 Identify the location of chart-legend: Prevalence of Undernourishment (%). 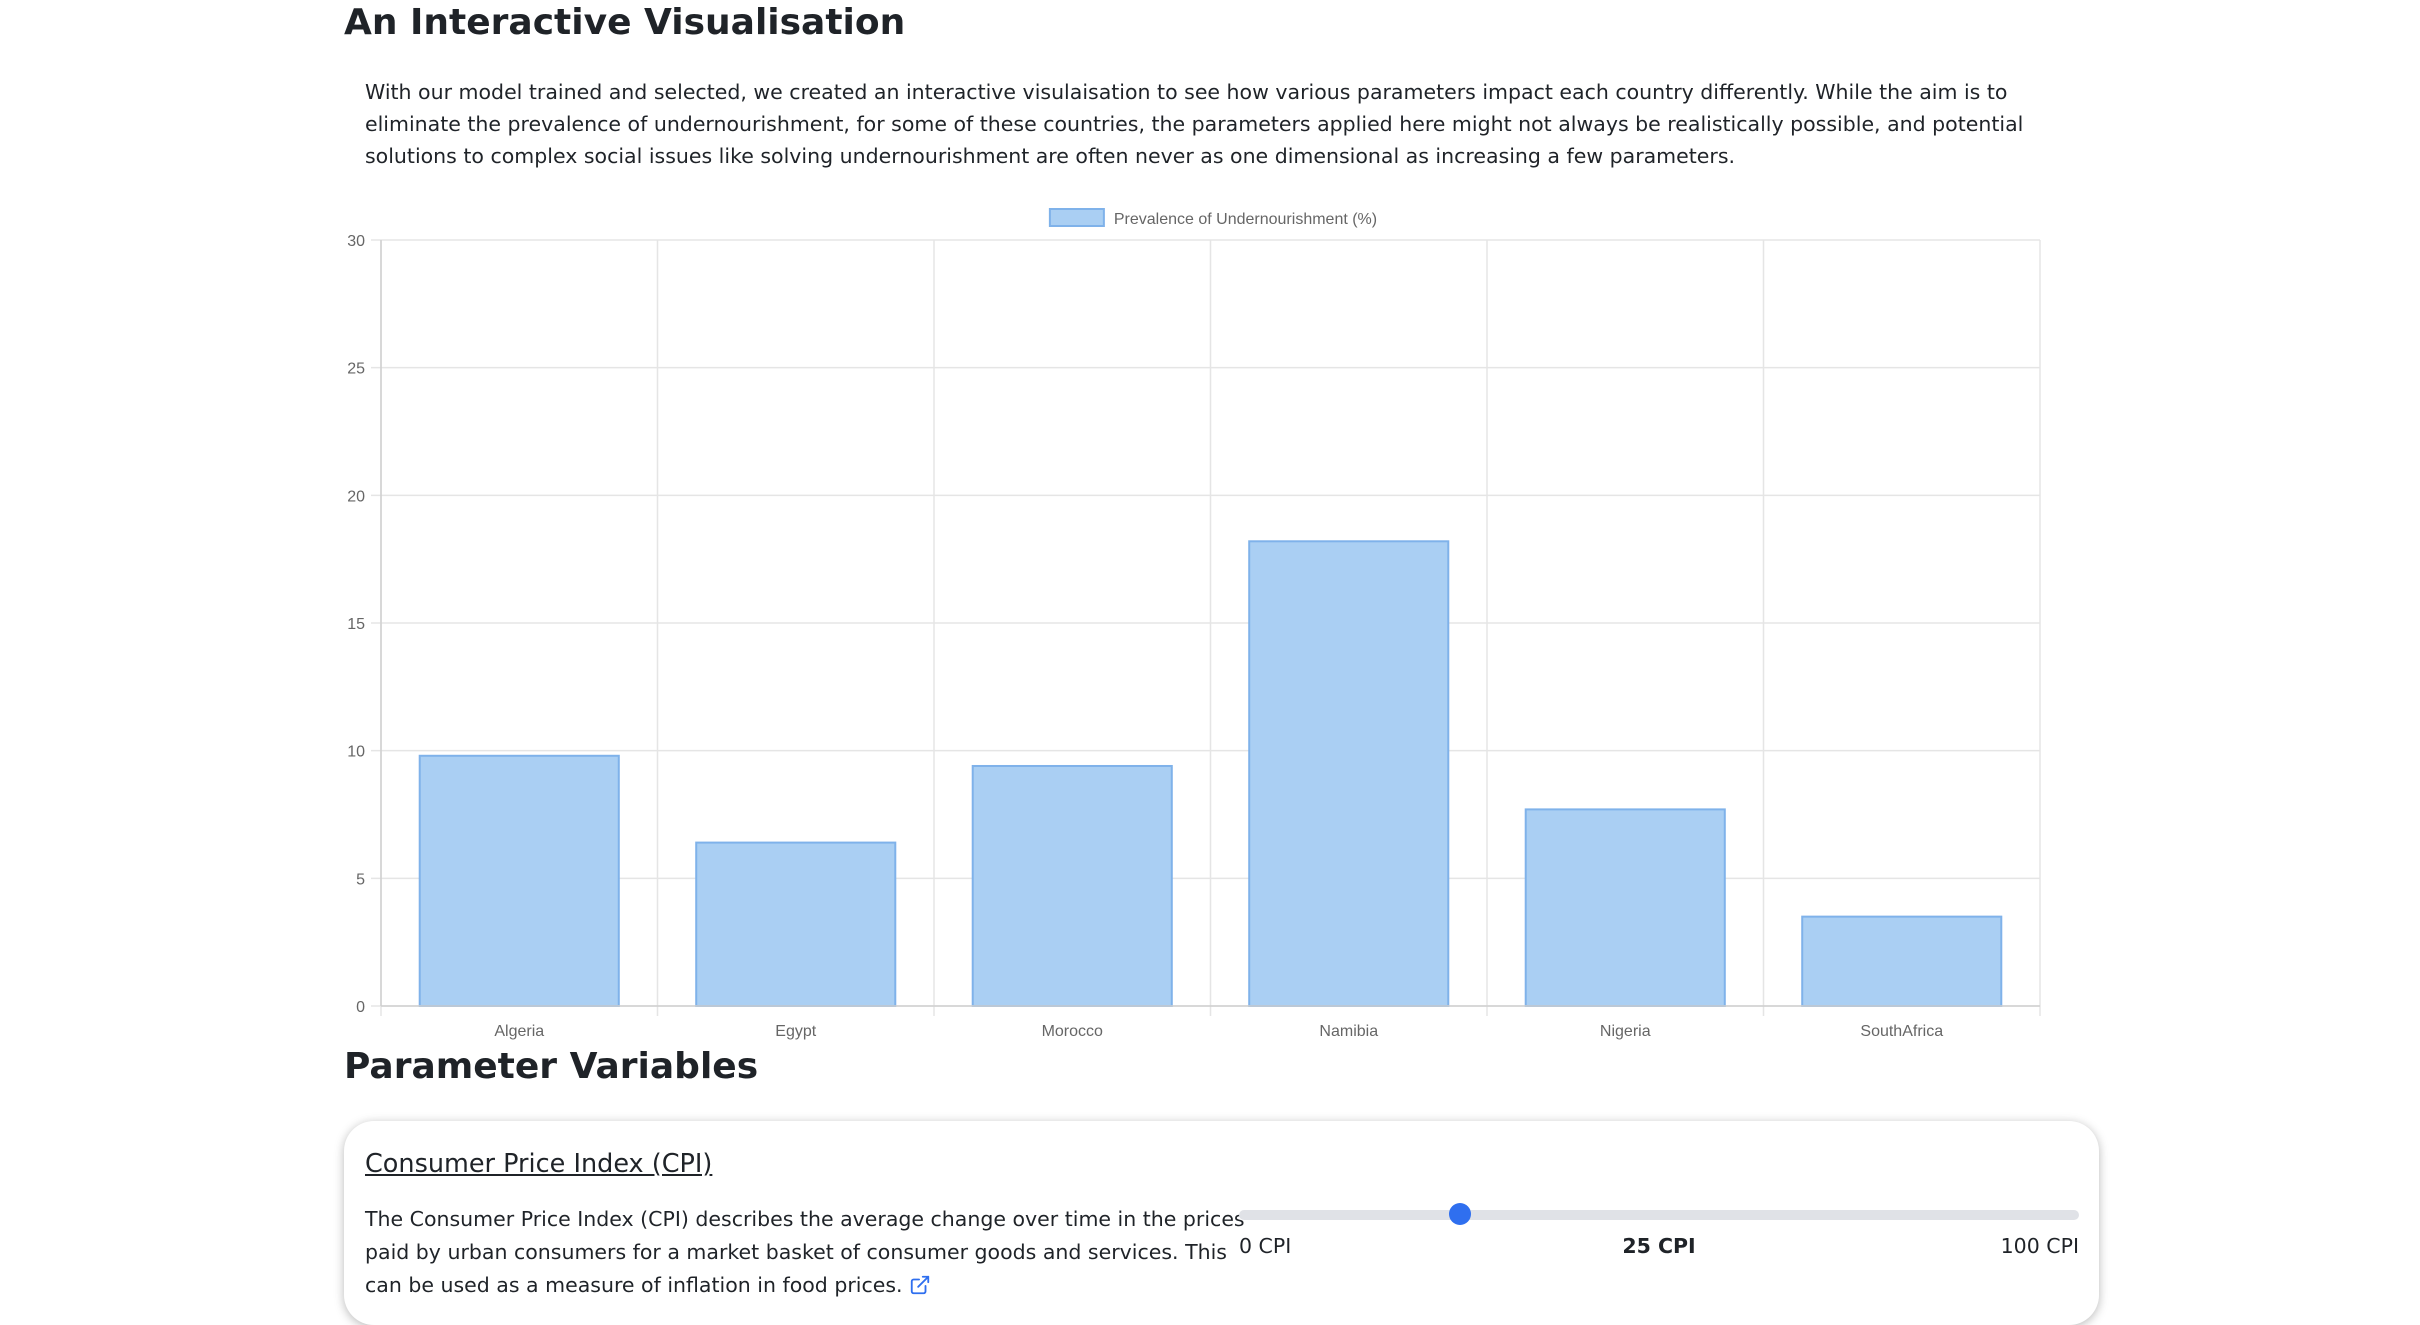
(1212, 218).